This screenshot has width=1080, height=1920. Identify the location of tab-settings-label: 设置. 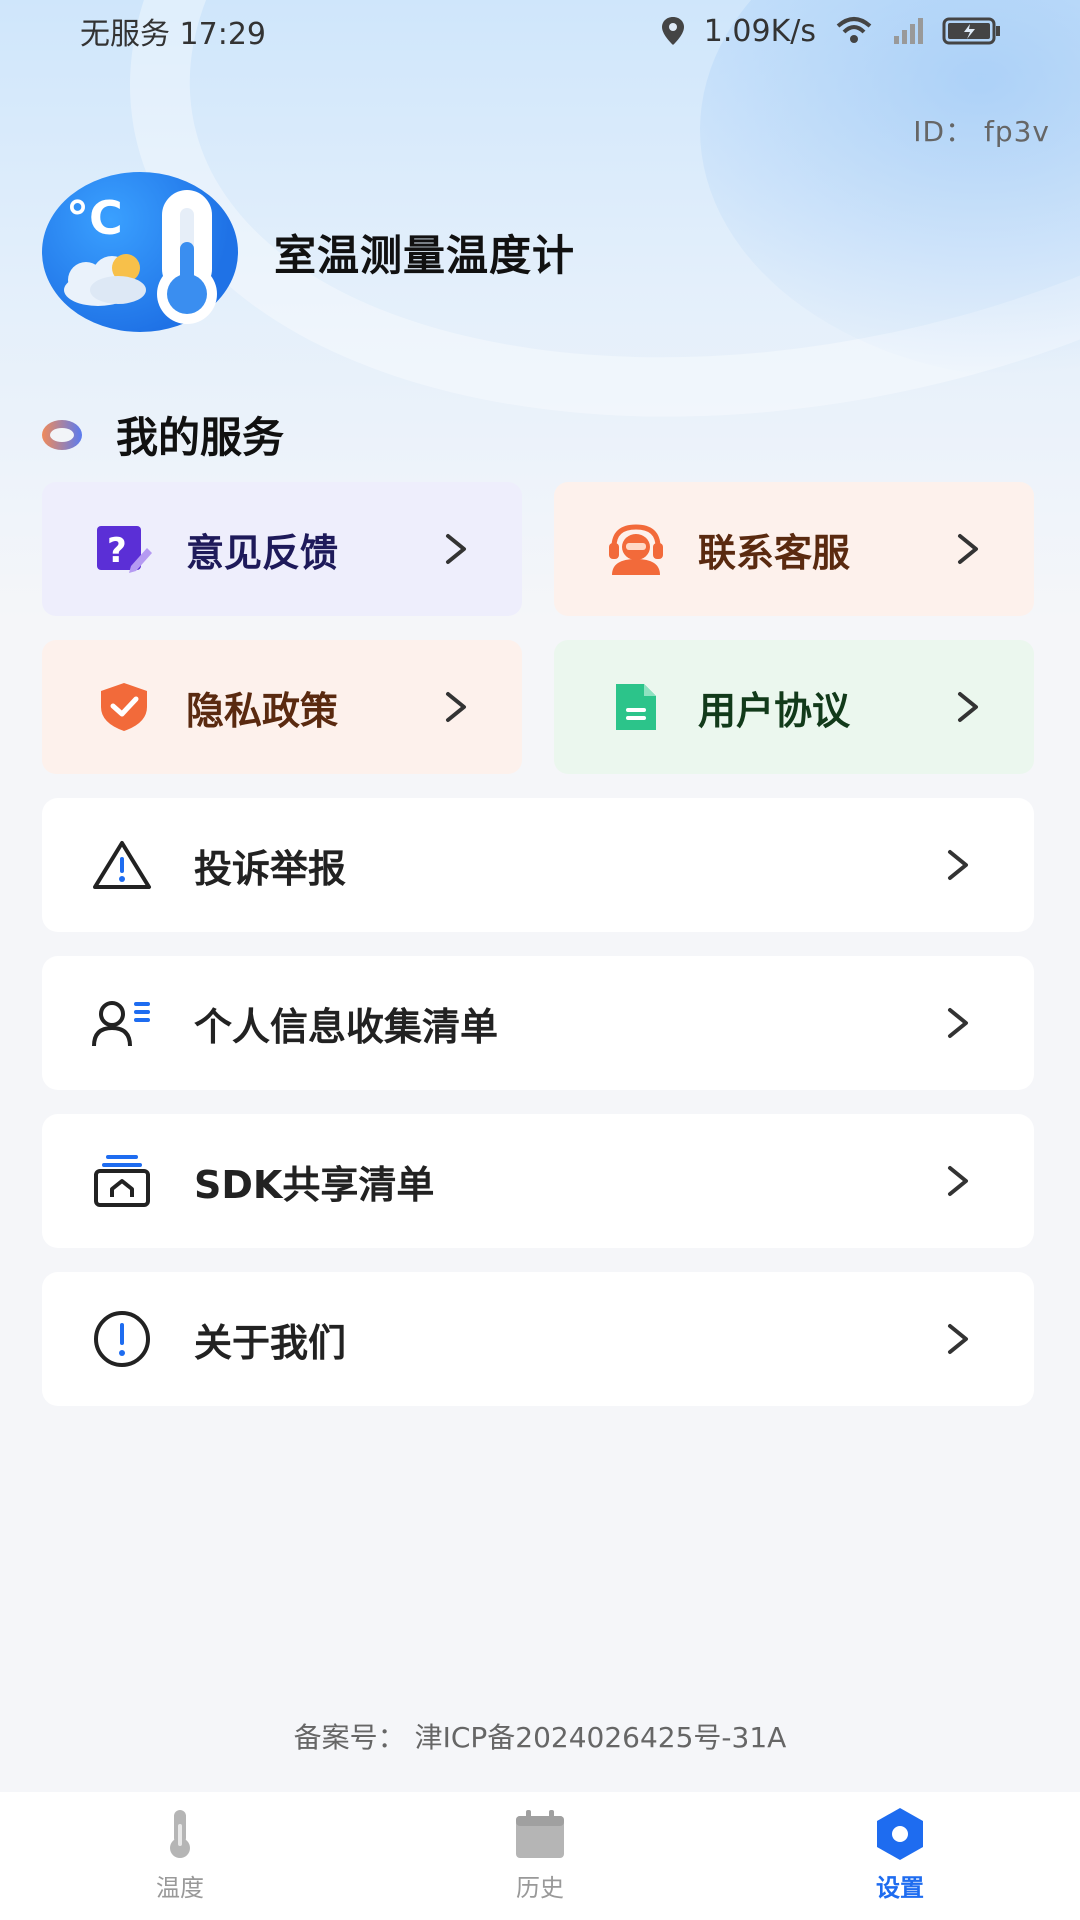
(900, 1888).